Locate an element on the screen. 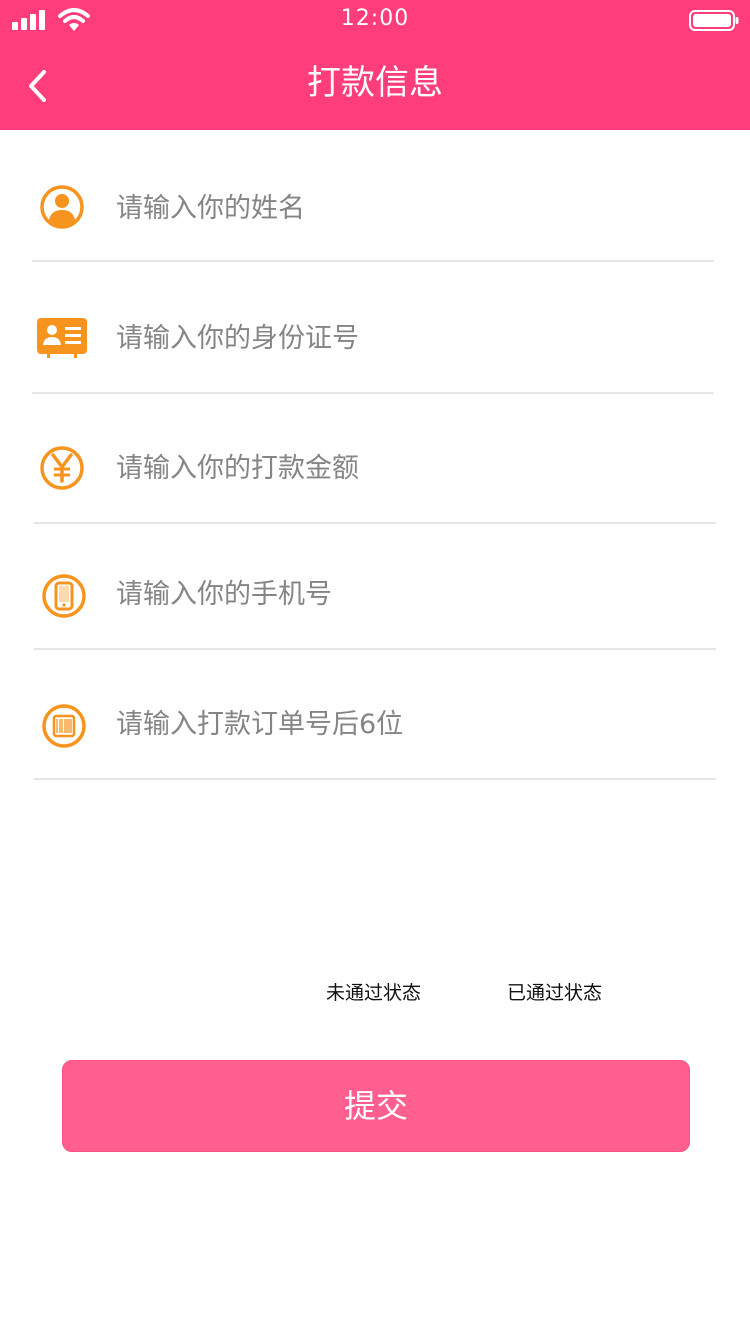 The image size is (750, 1334). status-bar: 12:00 is located at coordinates (375, 20).